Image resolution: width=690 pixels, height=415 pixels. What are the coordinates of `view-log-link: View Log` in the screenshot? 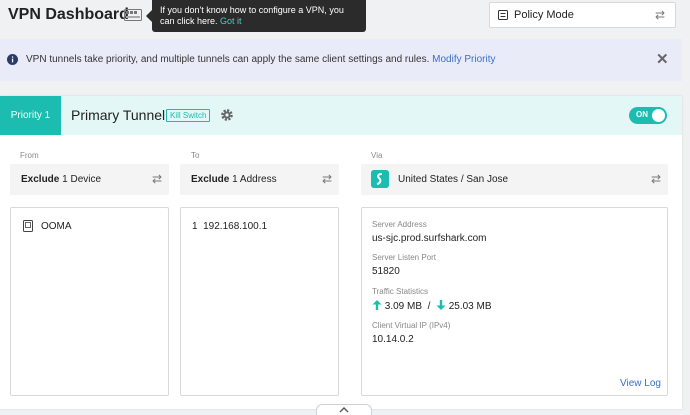 It's located at (640, 383).